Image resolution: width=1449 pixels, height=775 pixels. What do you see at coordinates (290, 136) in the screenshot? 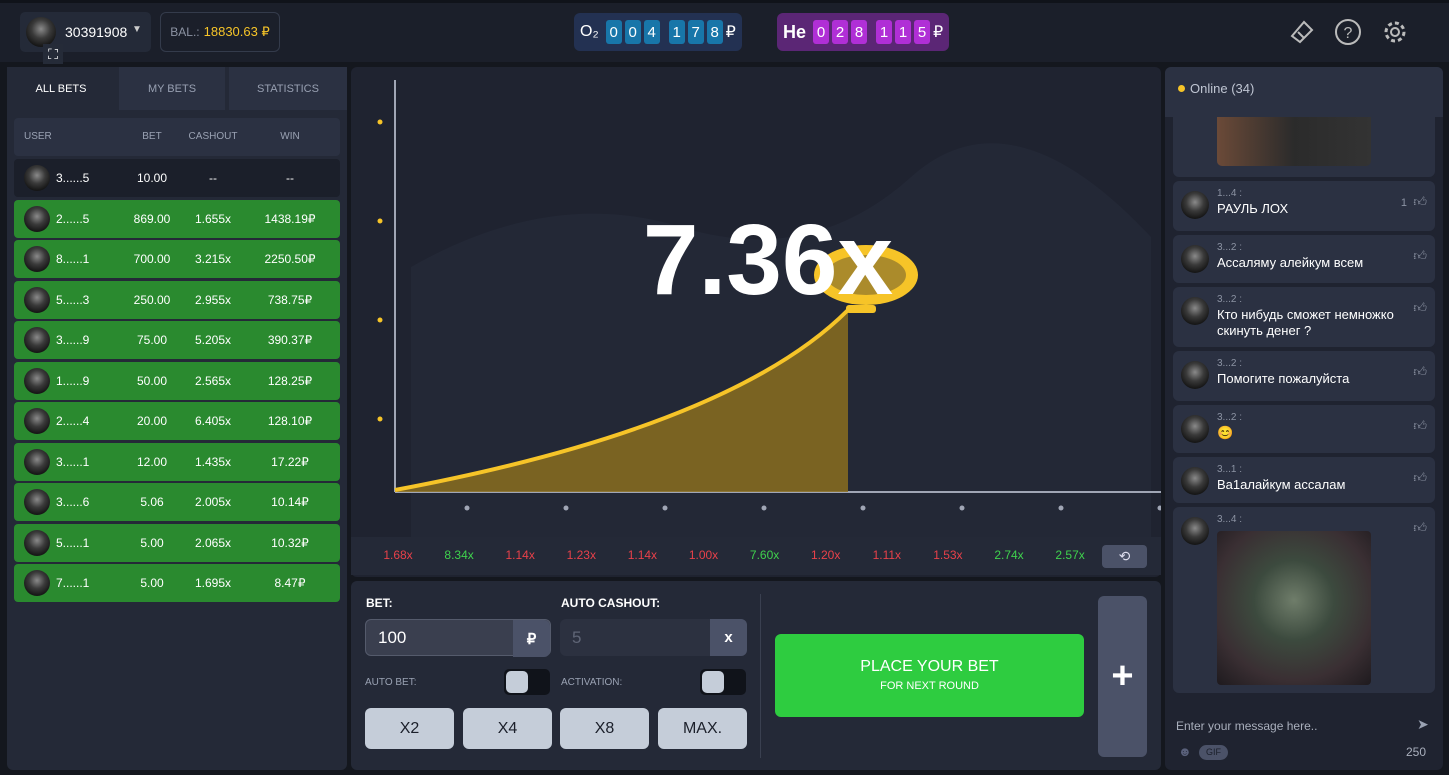
I see `col-win: WIN` at bounding box center [290, 136].